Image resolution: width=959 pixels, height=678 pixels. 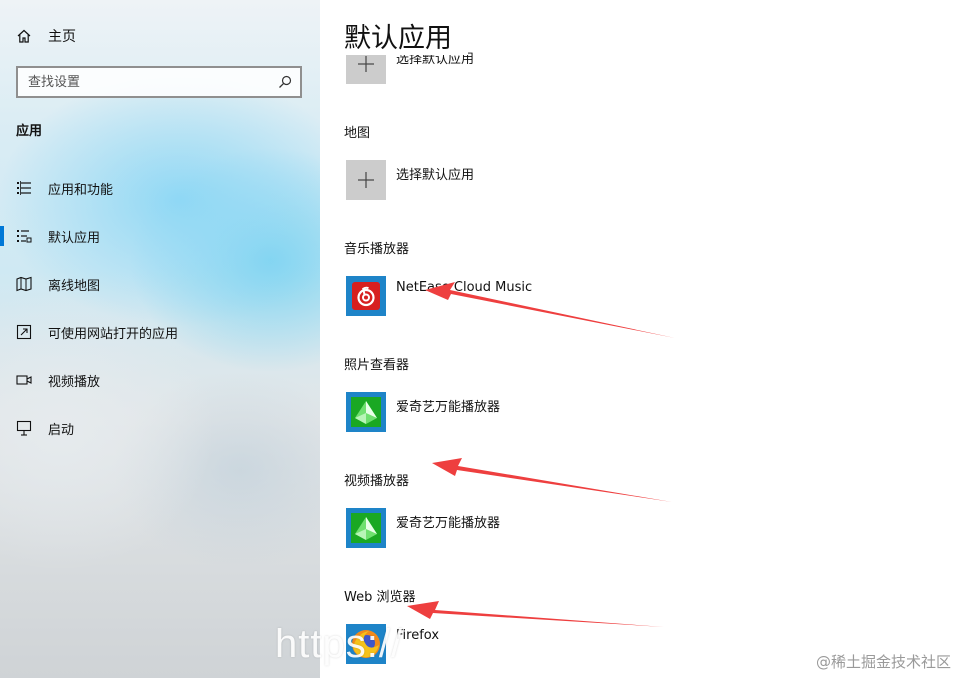 What do you see at coordinates (464, 287) in the screenshot?
I see `app-name: NetEase Cloud Music` at bounding box center [464, 287].